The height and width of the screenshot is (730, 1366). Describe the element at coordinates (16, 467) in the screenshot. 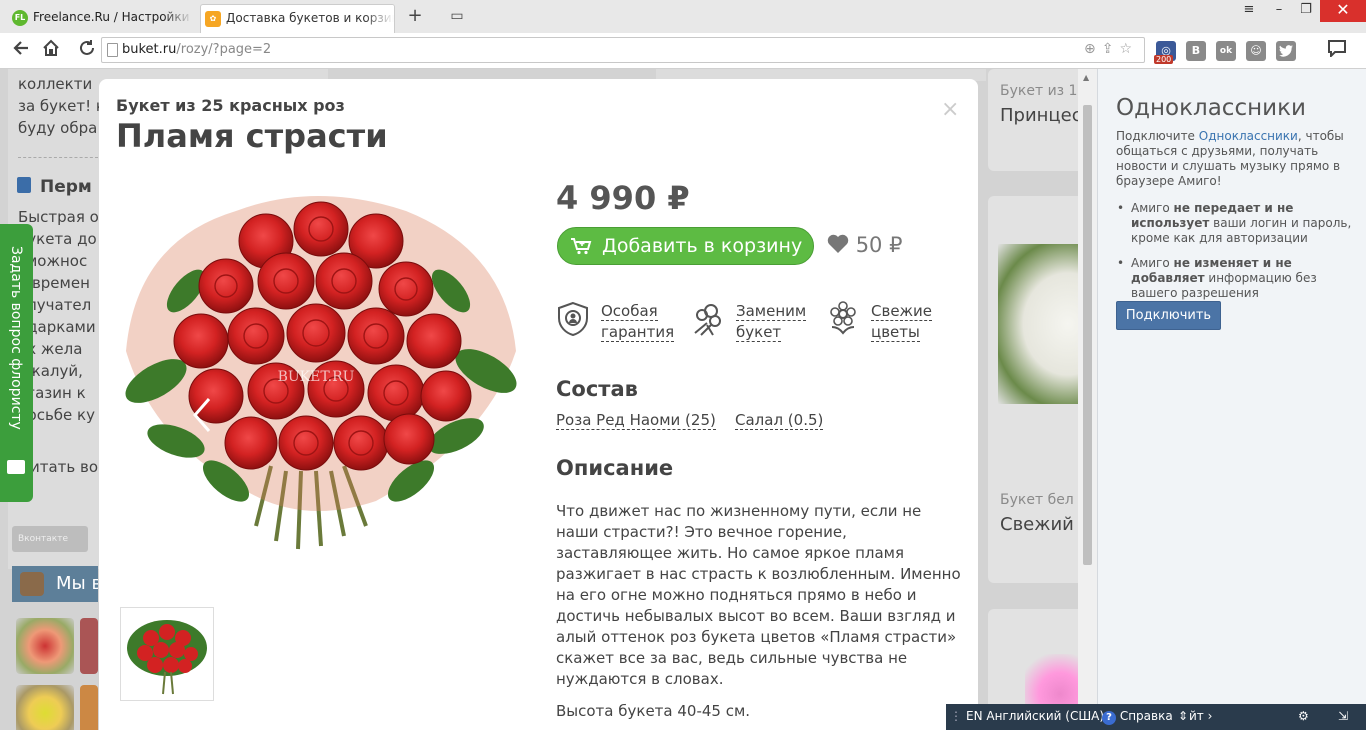

I see `chat-bubble-icon` at that location.